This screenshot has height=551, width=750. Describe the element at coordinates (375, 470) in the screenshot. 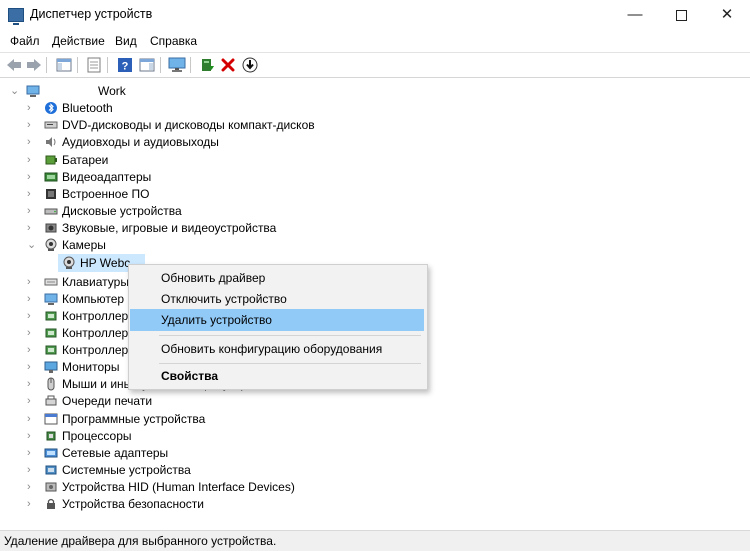

I see `tree-item-system-device: › Системные устройства` at that location.